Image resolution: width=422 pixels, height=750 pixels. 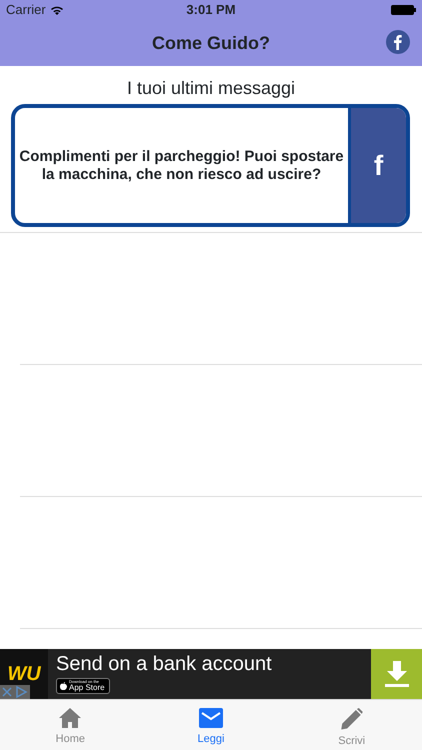 What do you see at coordinates (403, 10) in the screenshot?
I see `battery-icon` at bounding box center [403, 10].